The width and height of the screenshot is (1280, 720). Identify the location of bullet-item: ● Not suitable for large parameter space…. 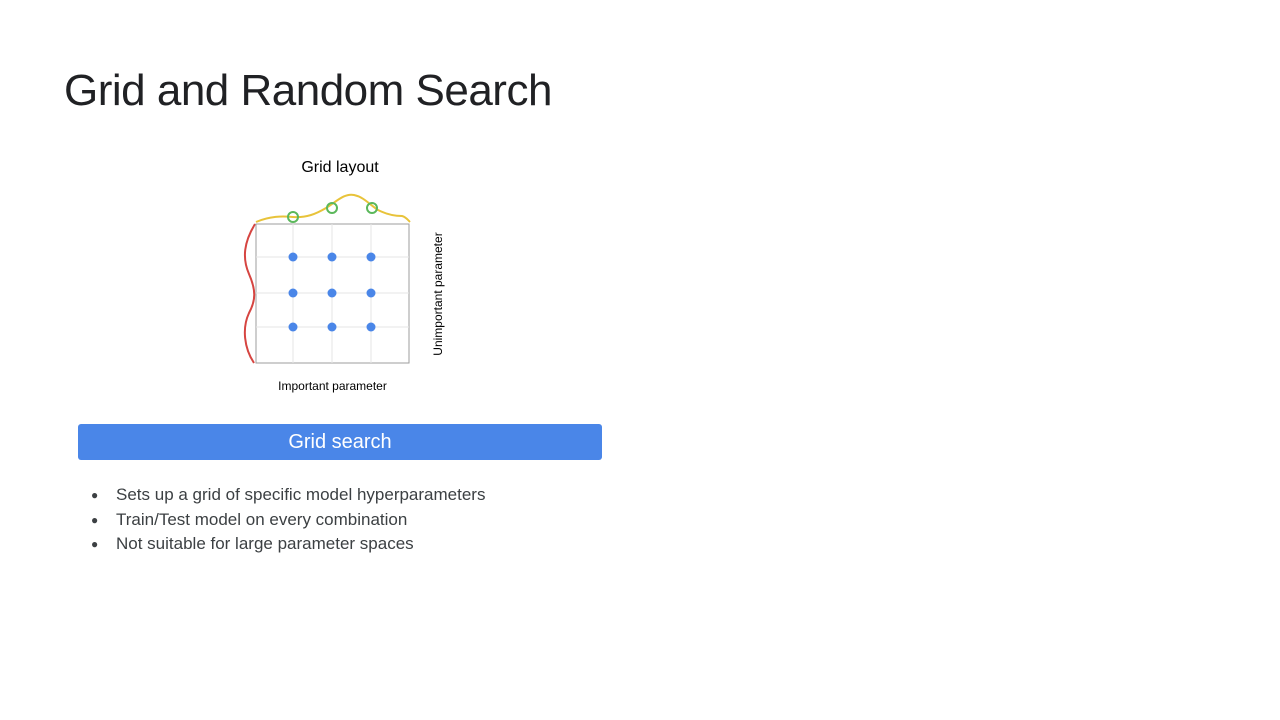
(286, 544).